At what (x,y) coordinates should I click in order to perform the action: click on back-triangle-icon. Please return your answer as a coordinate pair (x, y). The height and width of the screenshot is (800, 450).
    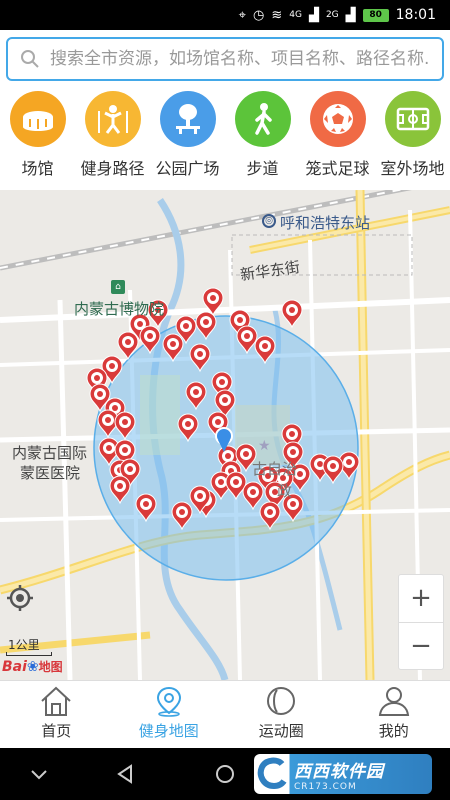
    Looking at the image, I should click on (124, 774).